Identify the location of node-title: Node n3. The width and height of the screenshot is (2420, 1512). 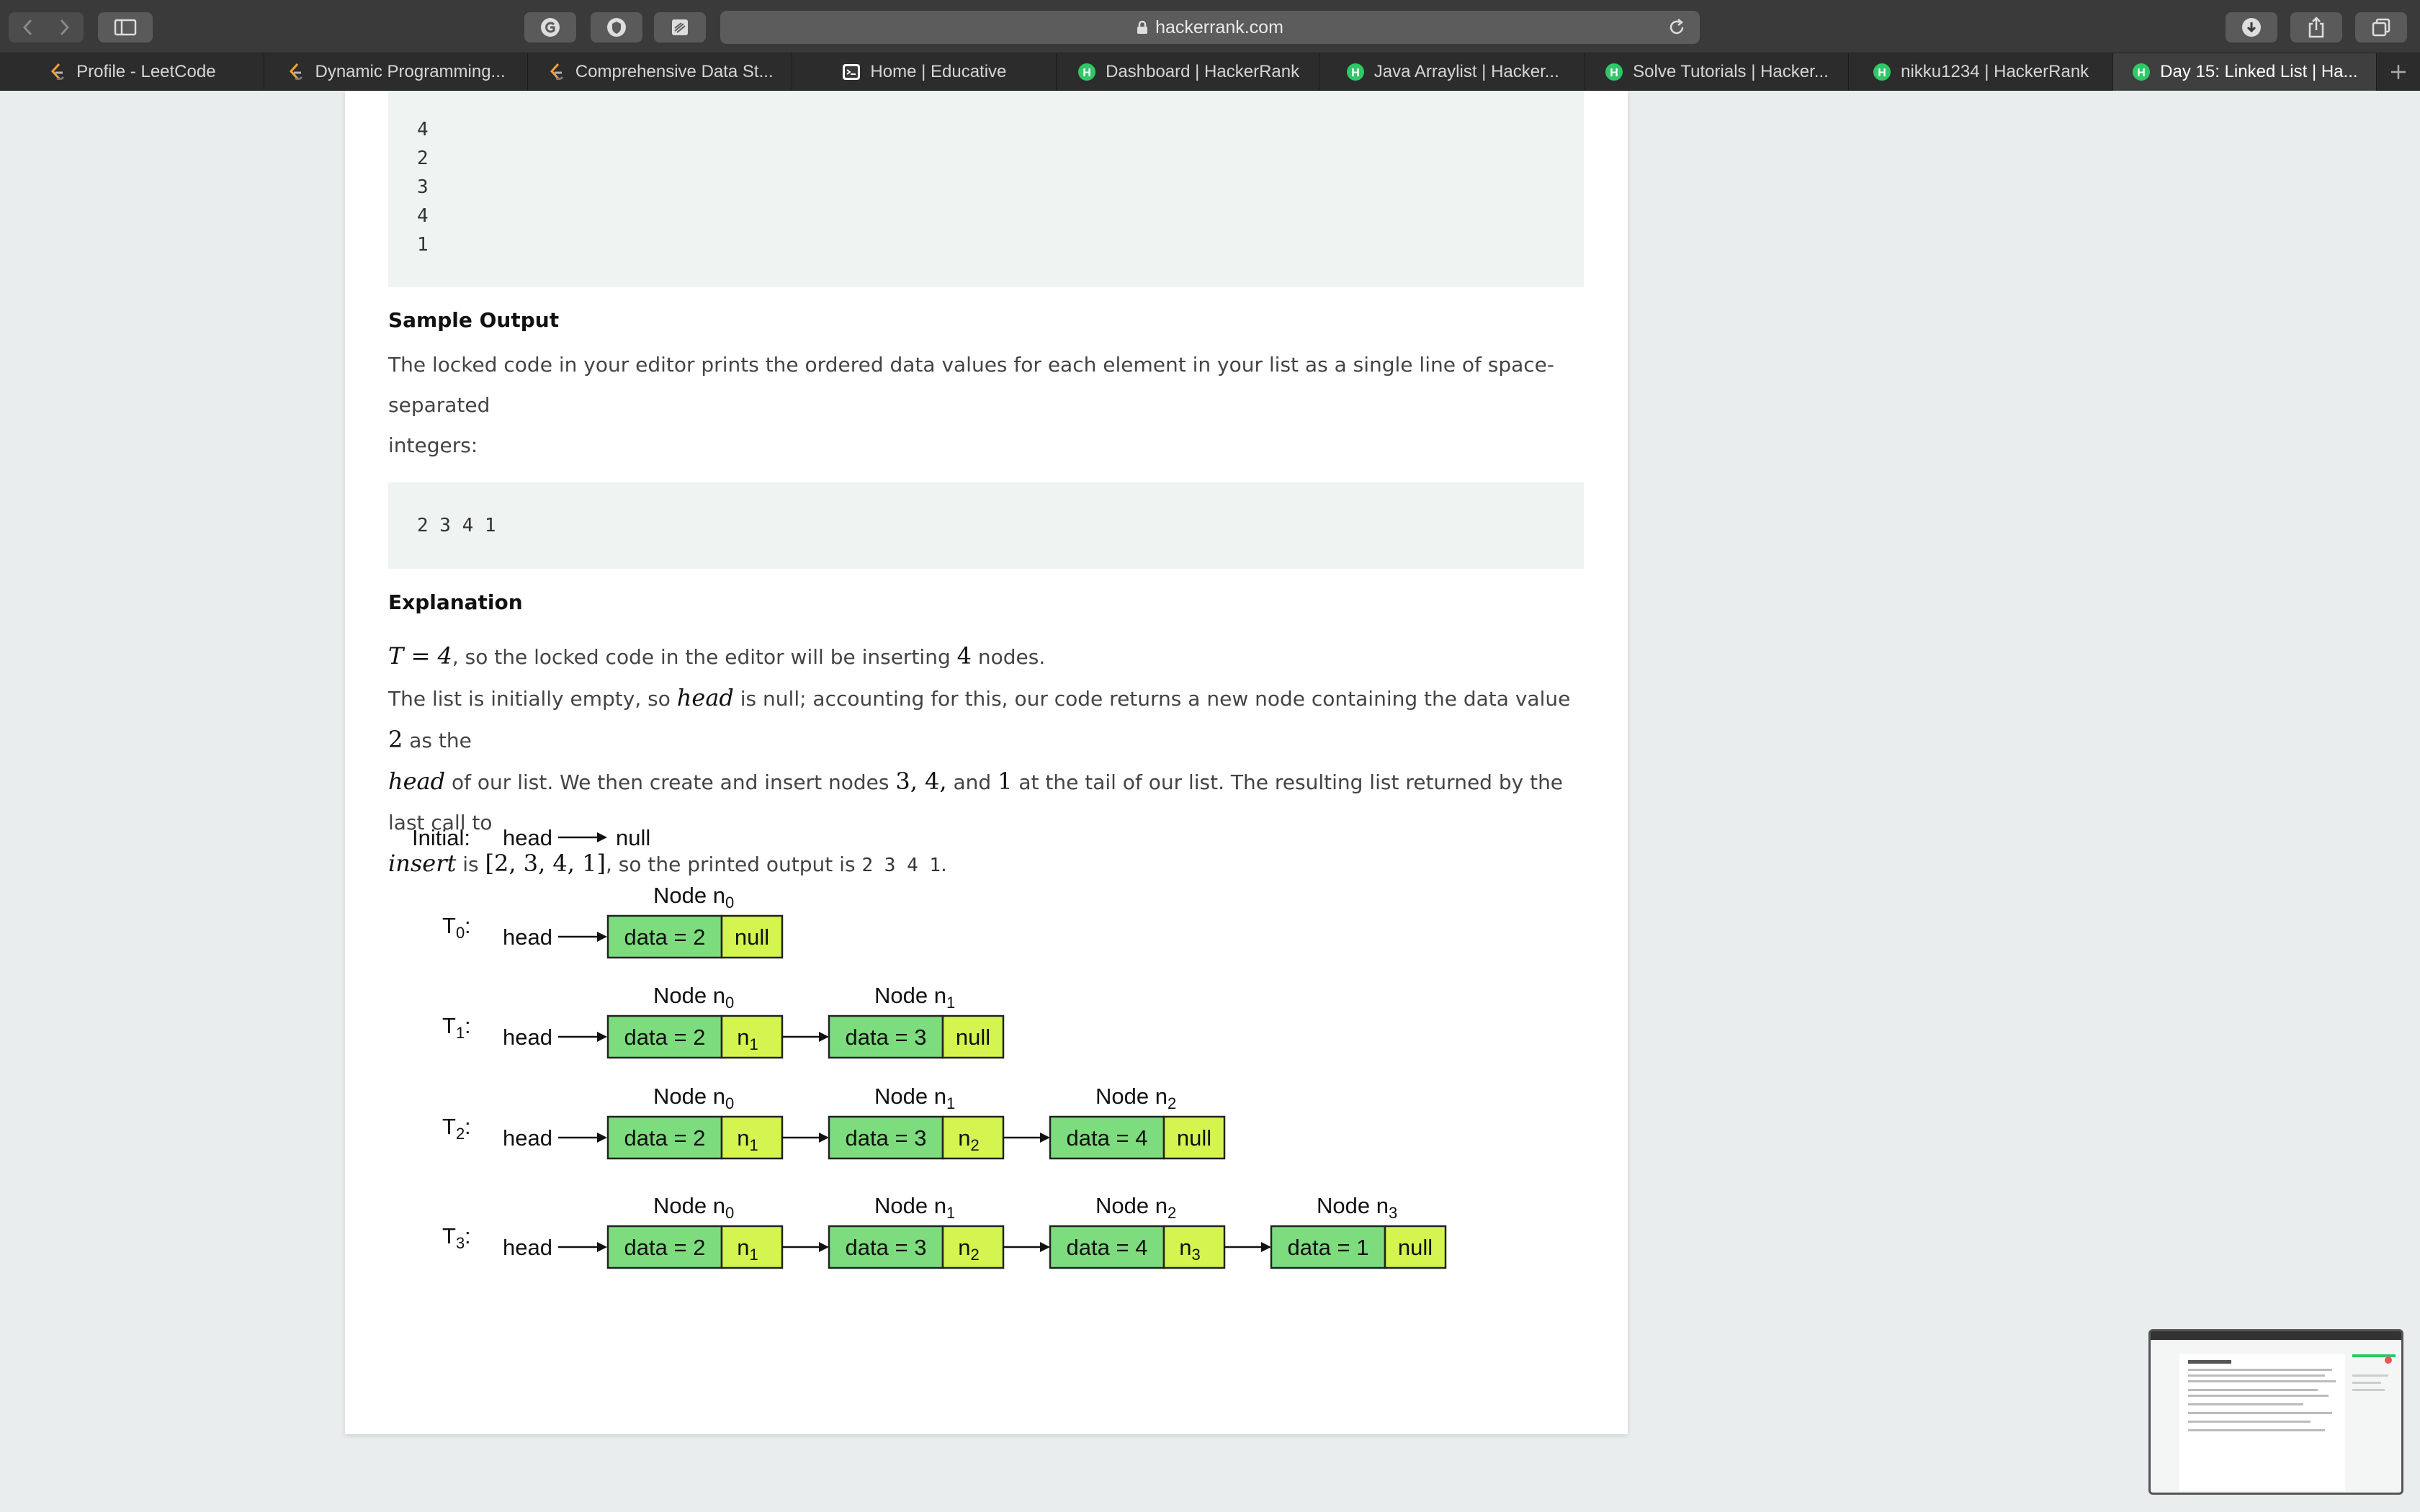
(1357, 1207).